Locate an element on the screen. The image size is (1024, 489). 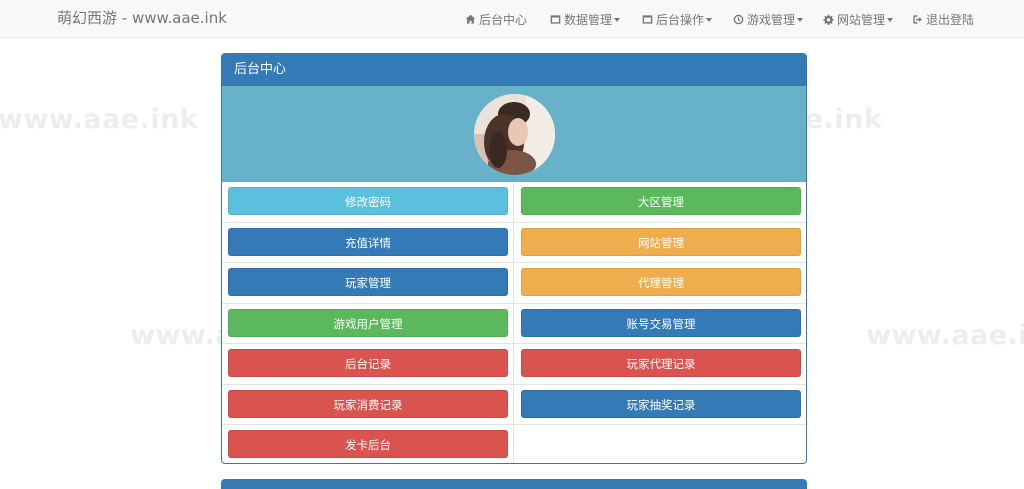
menu-cell: 后台记录 is located at coordinates (368, 364).